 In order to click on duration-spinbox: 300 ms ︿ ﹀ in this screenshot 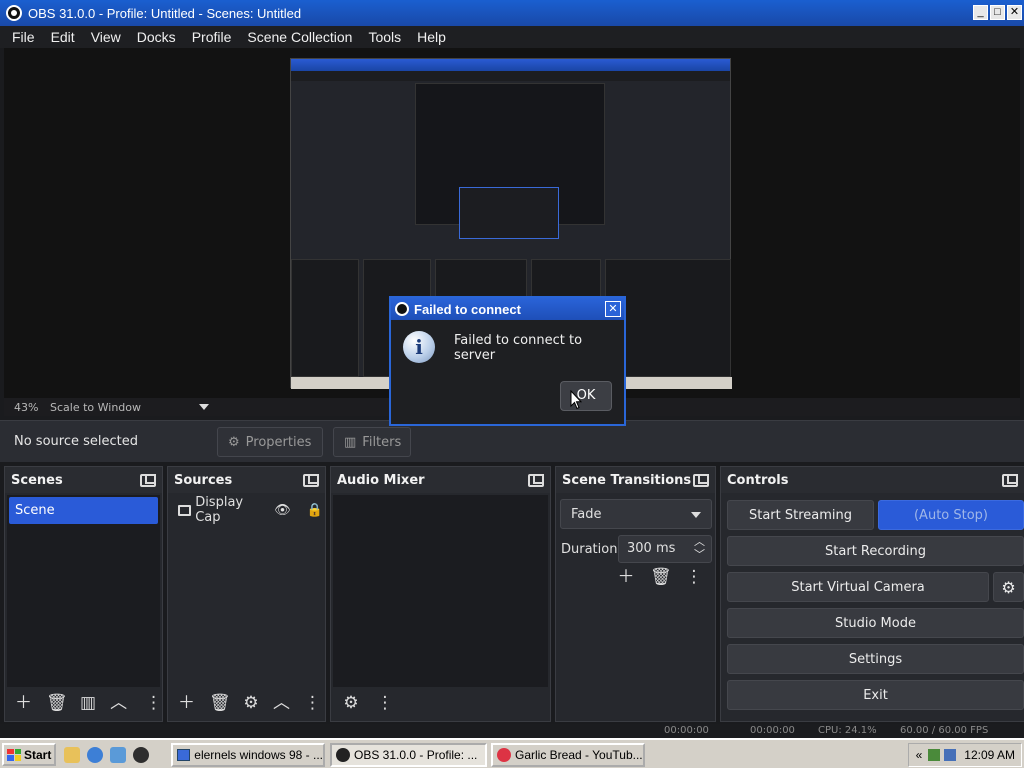, I will do `click(665, 549)`.